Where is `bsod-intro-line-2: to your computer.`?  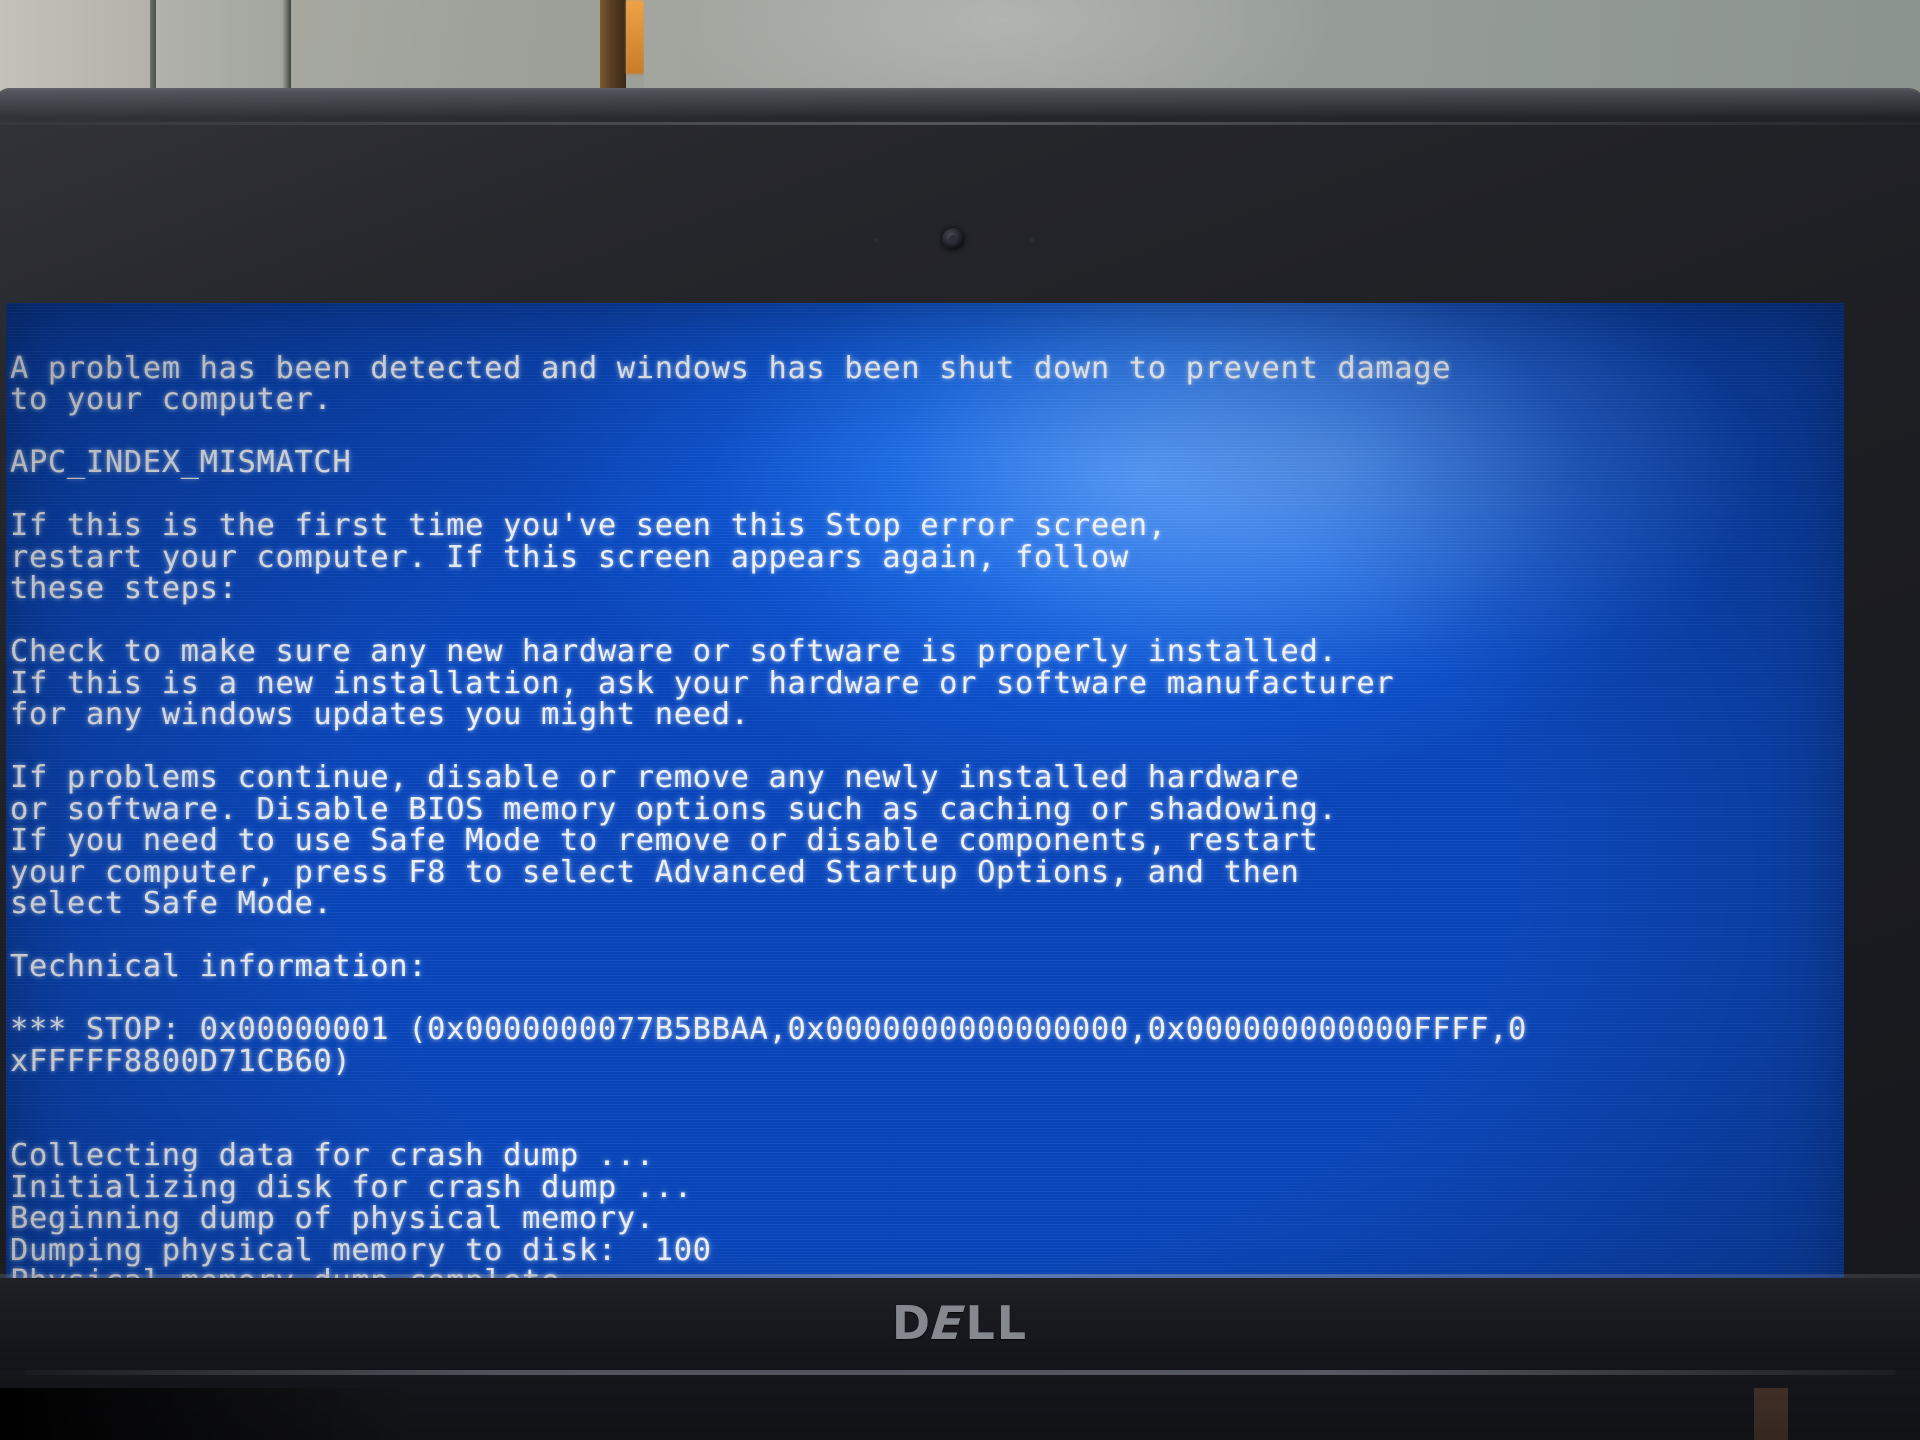 bsod-intro-line-2: to your computer. is located at coordinates (171, 399).